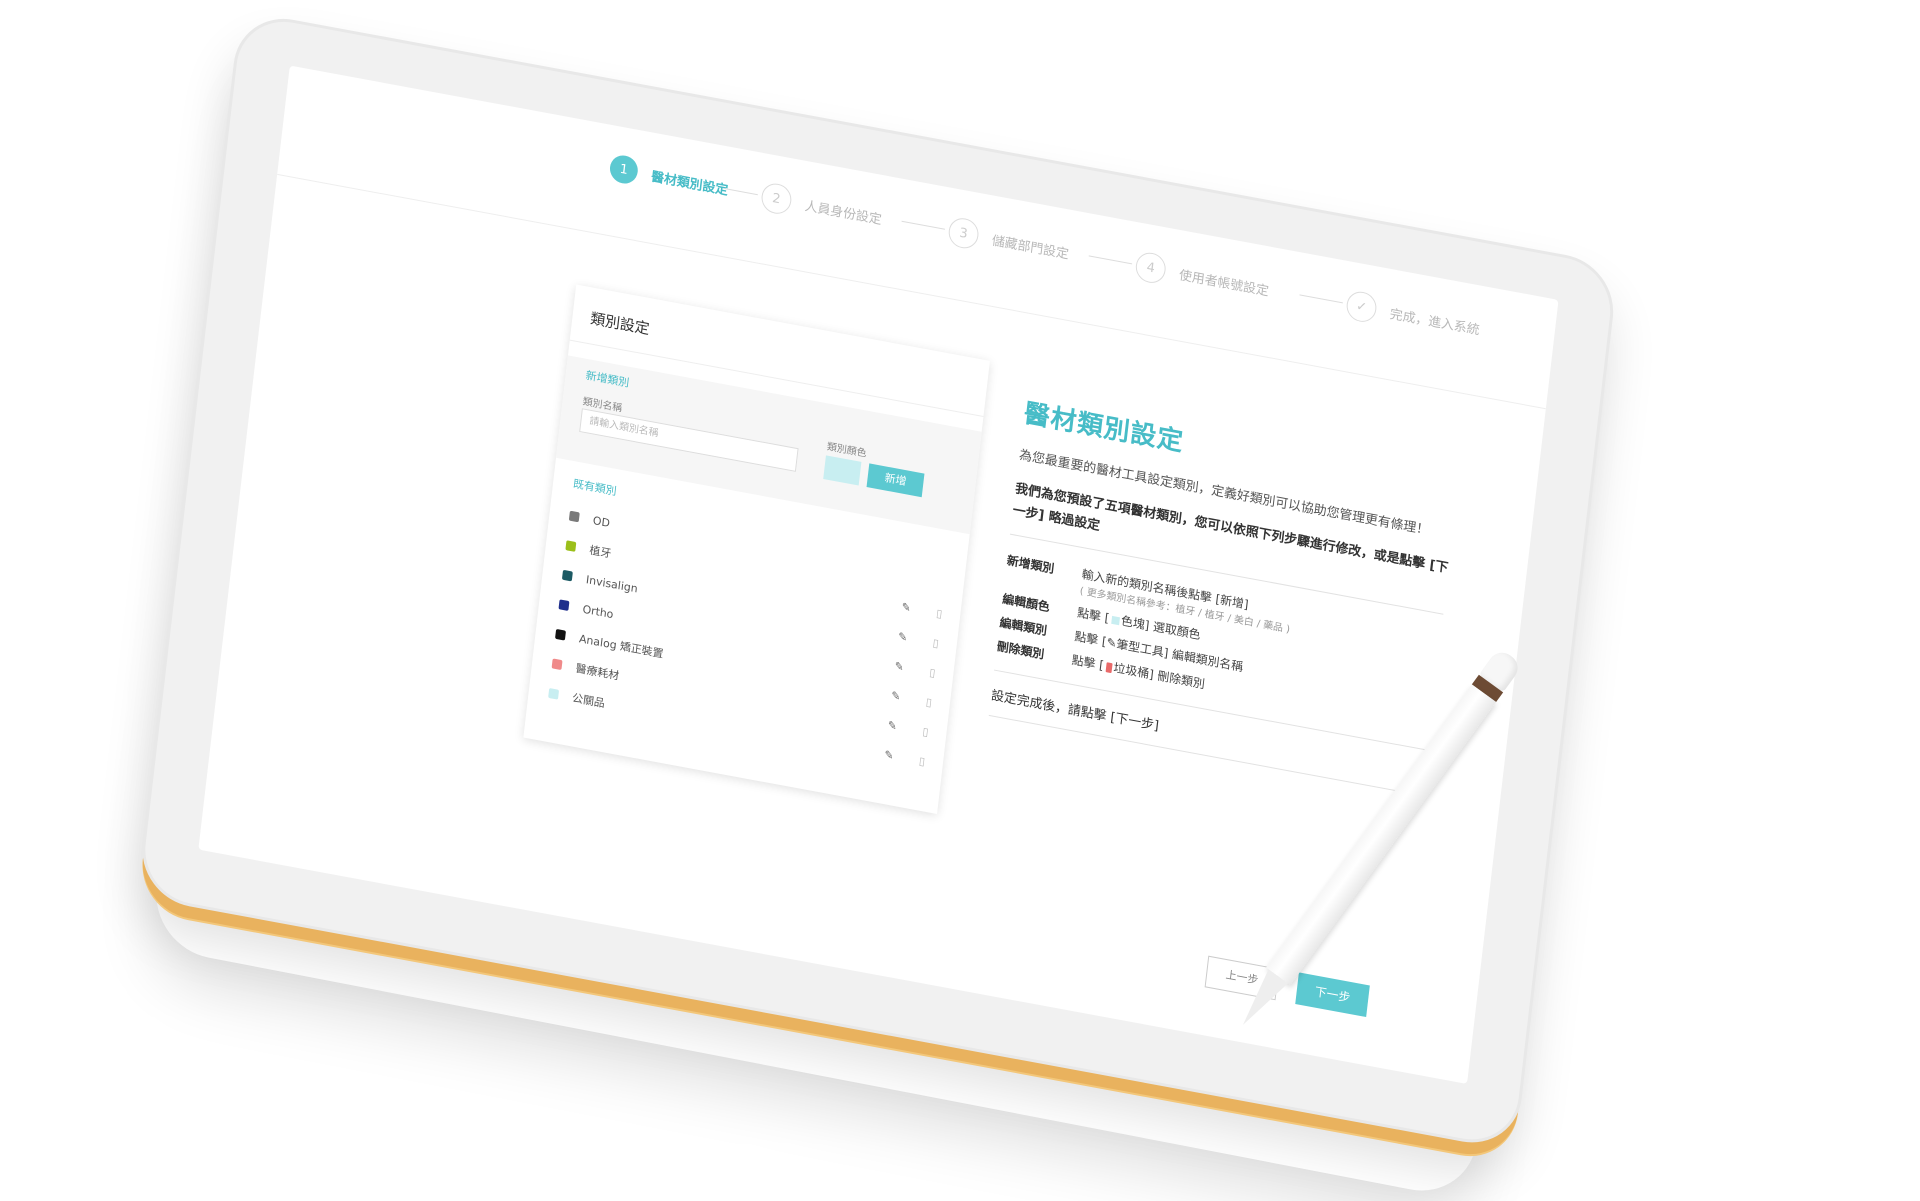 The image size is (1920, 1201). Describe the element at coordinates (595, 488) in the screenshot. I see `existing-categories-heading: 既有類別` at that location.